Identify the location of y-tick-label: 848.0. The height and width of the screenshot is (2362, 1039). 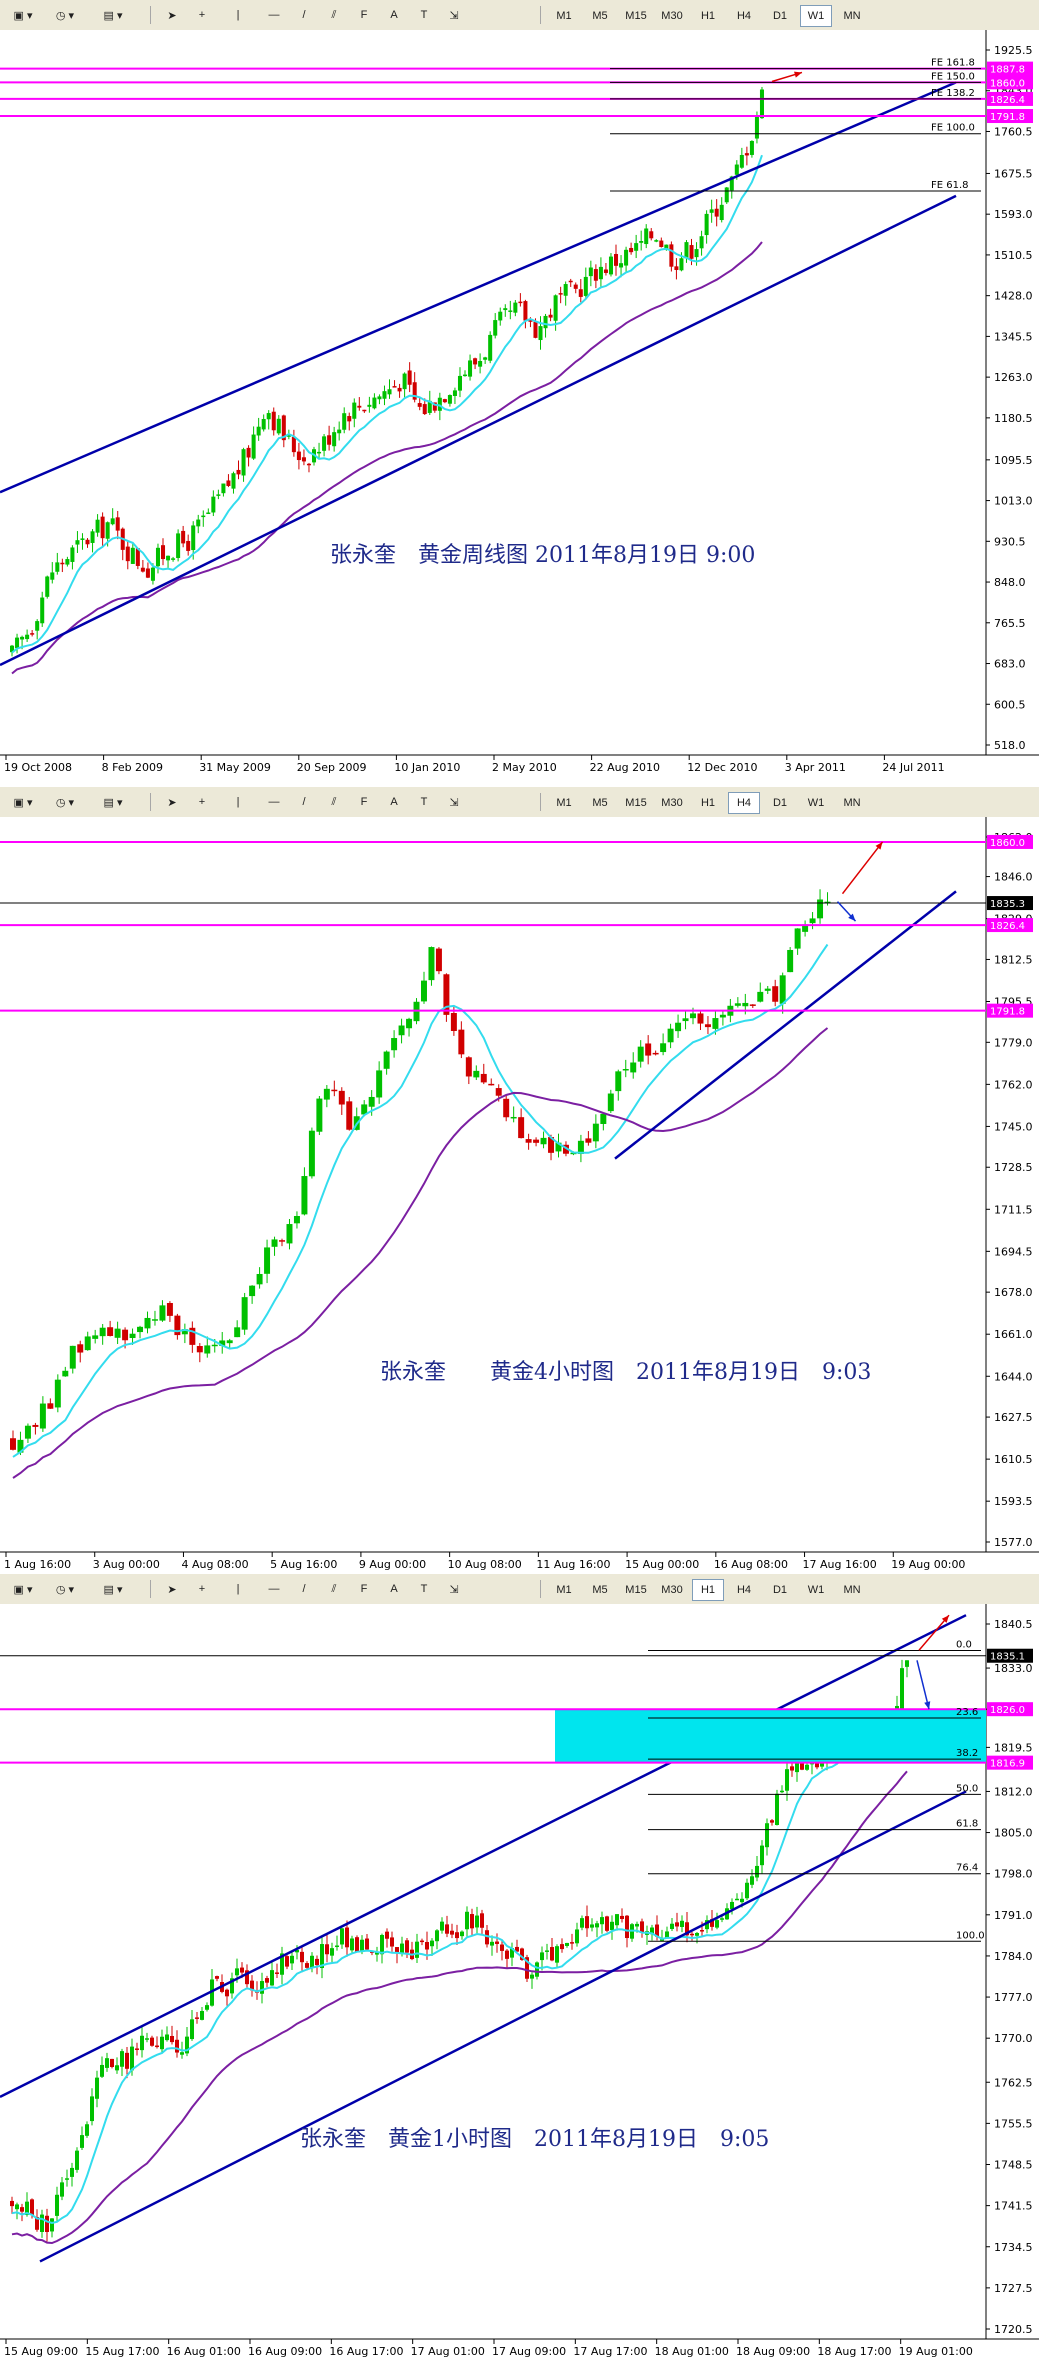
(1010, 582).